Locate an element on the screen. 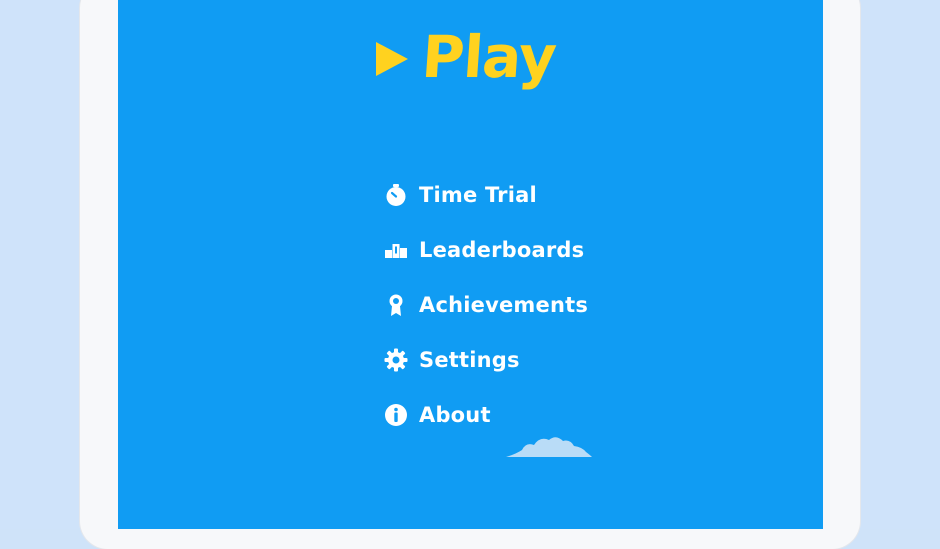 This screenshot has width=940, height=549. time-trial-button: Time Trial is located at coordinates (486, 194).